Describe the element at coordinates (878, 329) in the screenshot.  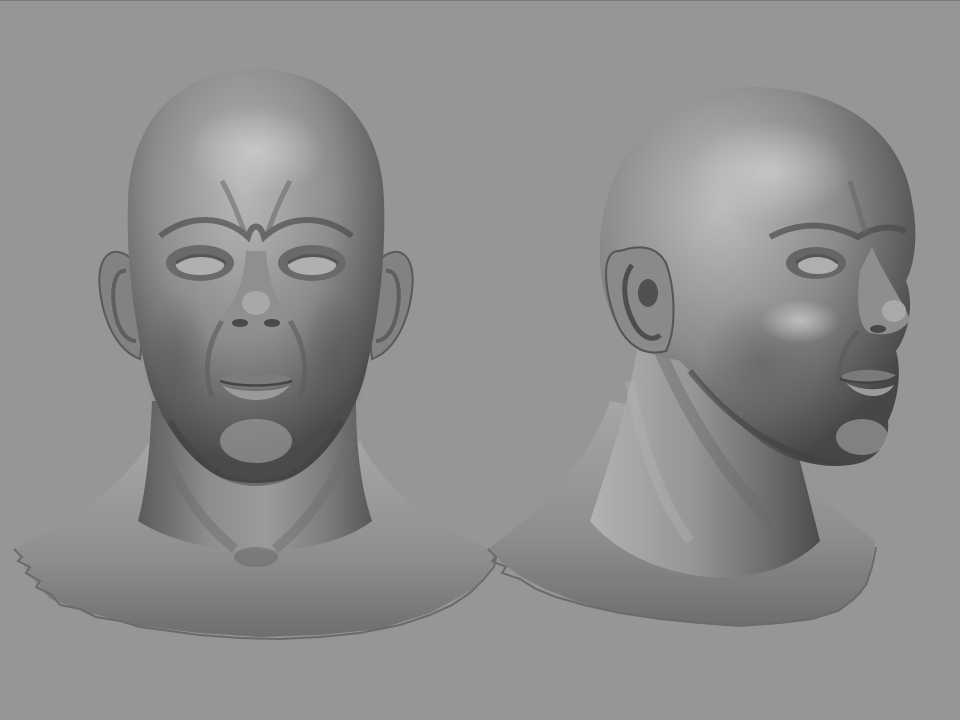
I see `side-nostril` at that location.